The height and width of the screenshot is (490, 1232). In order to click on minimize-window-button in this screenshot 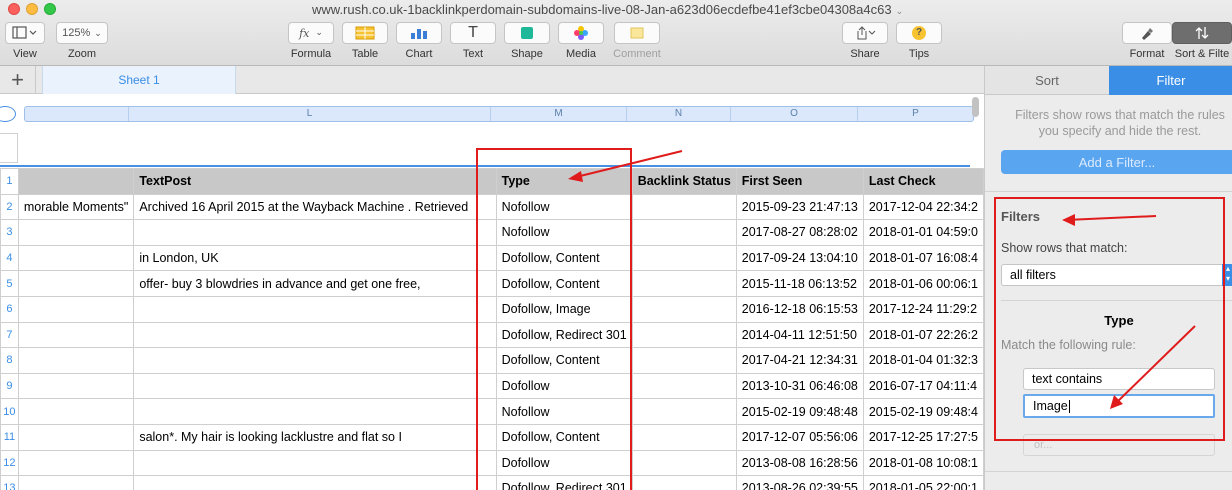, I will do `click(32, 9)`.